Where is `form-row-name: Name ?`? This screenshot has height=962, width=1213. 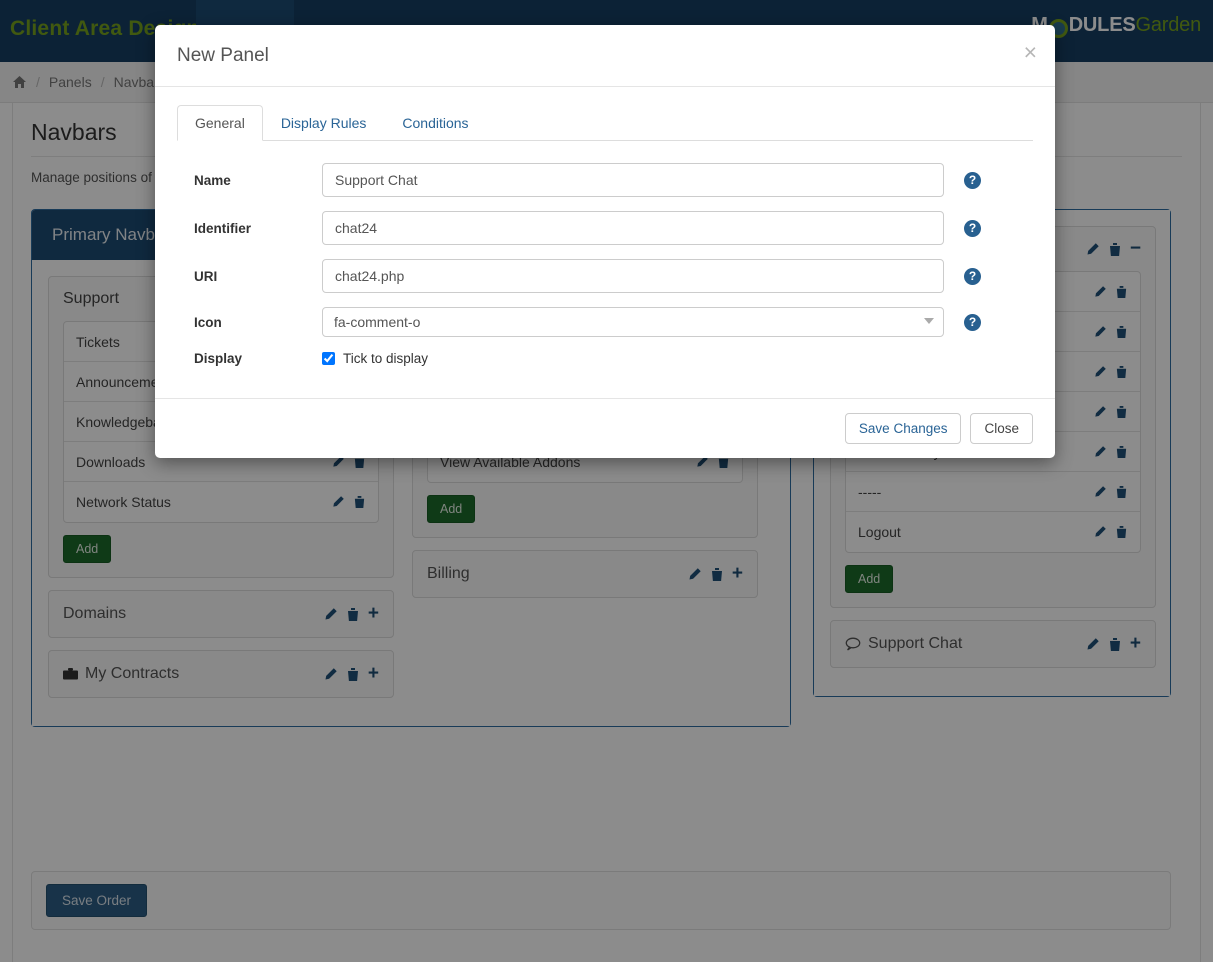
form-row-name: Name ? is located at coordinates (605, 180).